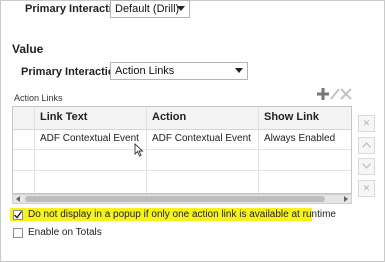 Image resolution: width=385 pixels, height=262 pixels. I want to click on cell-show-link: Always Enabled, so click(300, 138).